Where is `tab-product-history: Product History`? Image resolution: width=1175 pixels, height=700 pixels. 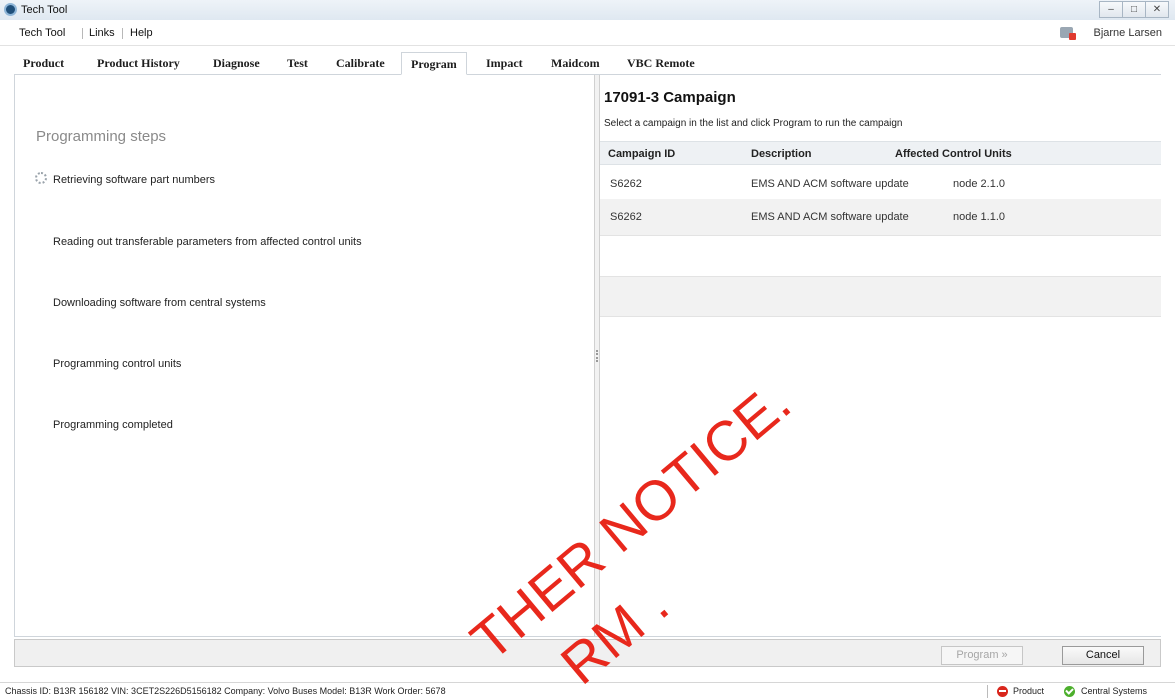 tab-product-history: Product History is located at coordinates (138, 63).